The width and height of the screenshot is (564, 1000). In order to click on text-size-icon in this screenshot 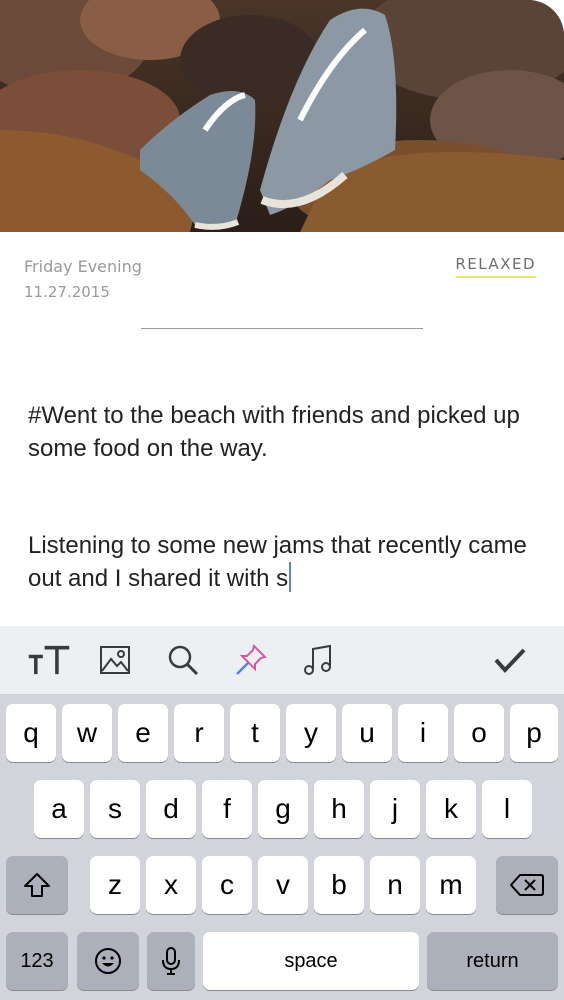, I will do `click(49, 660)`.